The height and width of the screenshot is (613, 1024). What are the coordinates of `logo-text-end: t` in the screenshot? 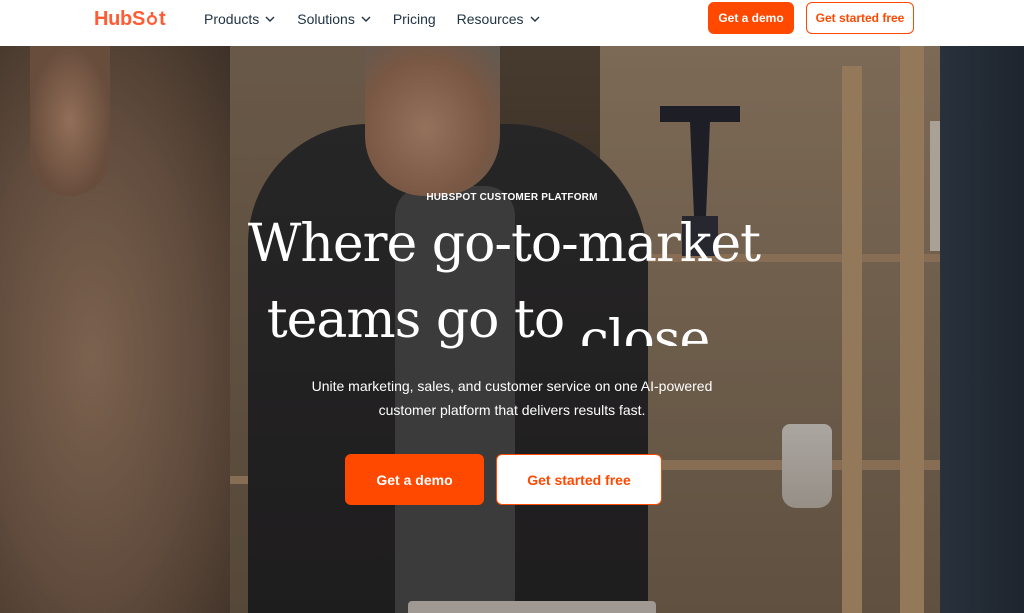 It's located at (162, 18).